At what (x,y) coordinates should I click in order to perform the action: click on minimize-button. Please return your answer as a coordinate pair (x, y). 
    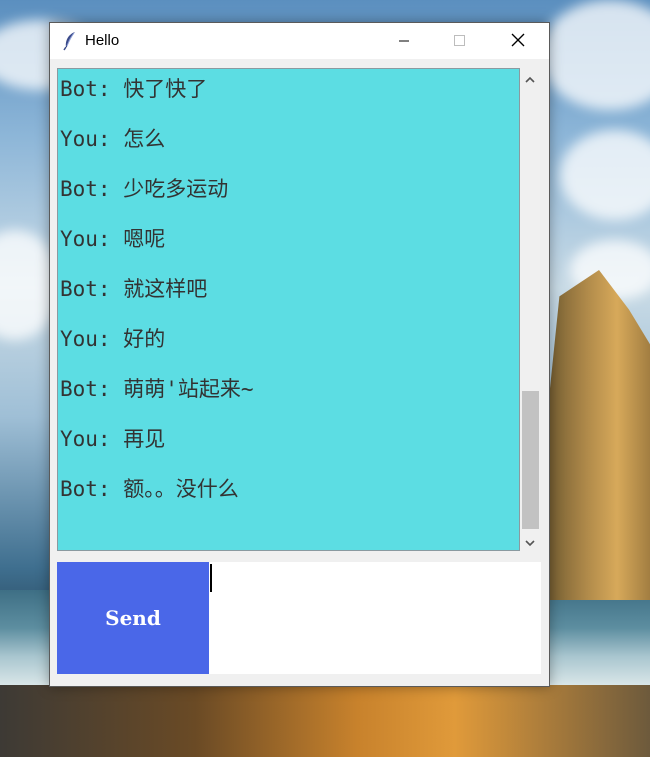
    Looking at the image, I should click on (404, 41).